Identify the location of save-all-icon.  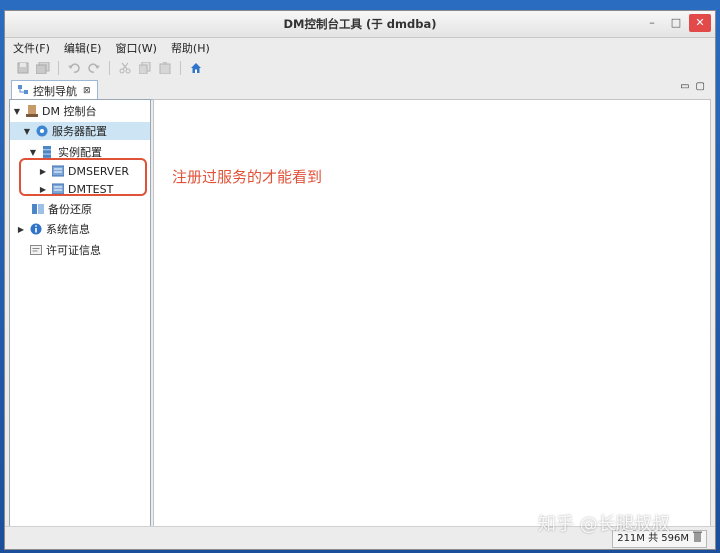
(43, 68).